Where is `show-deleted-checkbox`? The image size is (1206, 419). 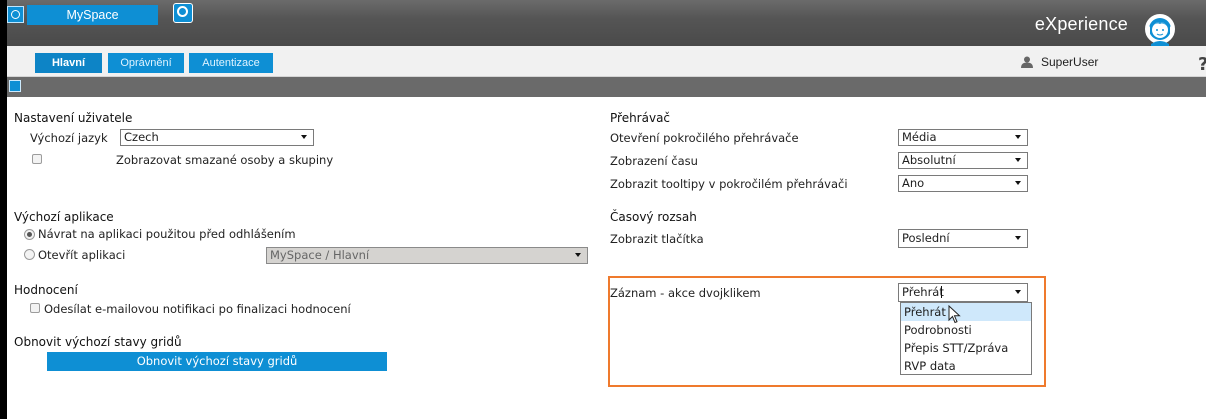 show-deleted-checkbox is located at coordinates (37, 159).